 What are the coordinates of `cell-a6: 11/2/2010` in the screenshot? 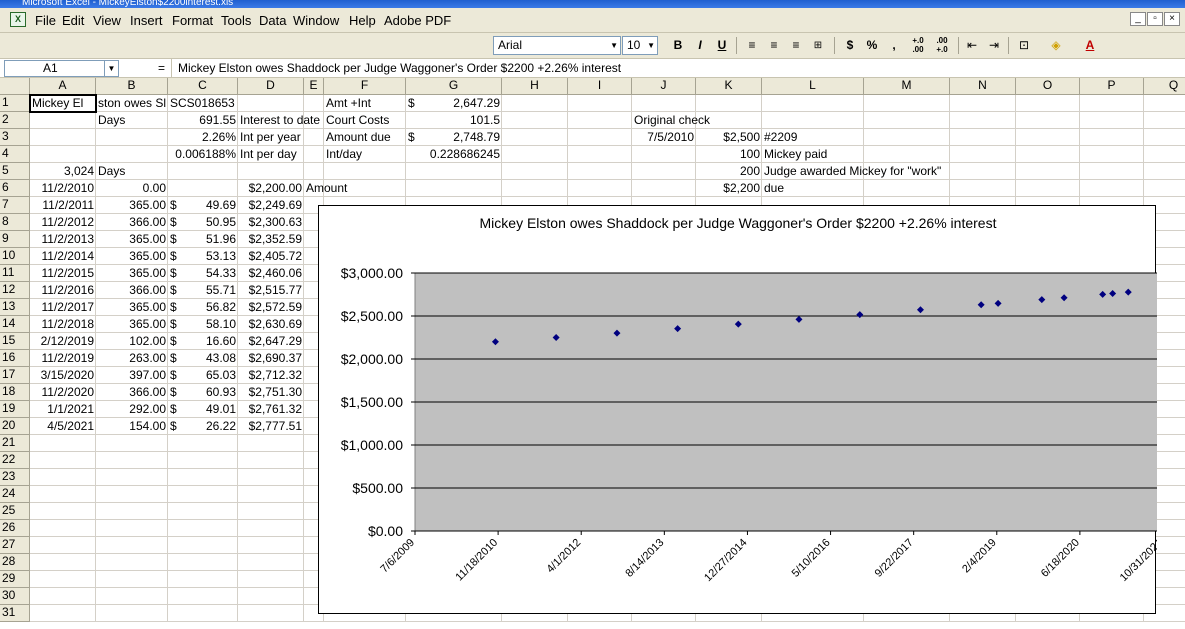 It's located at (63, 188).